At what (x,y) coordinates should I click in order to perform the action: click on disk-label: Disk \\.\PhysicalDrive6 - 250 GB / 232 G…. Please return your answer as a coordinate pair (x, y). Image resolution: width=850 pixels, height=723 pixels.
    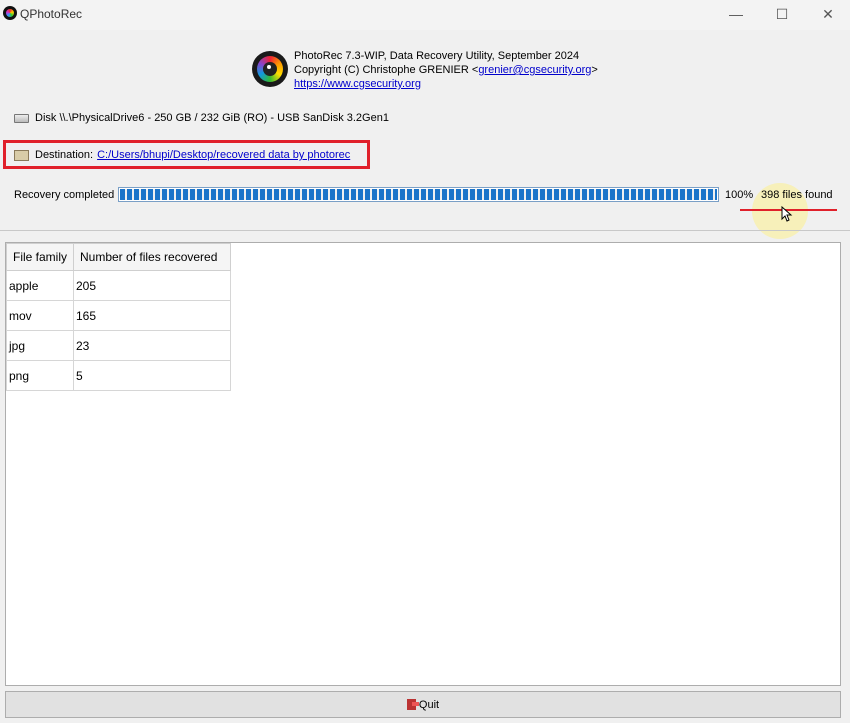
    Looking at the image, I should click on (212, 118).